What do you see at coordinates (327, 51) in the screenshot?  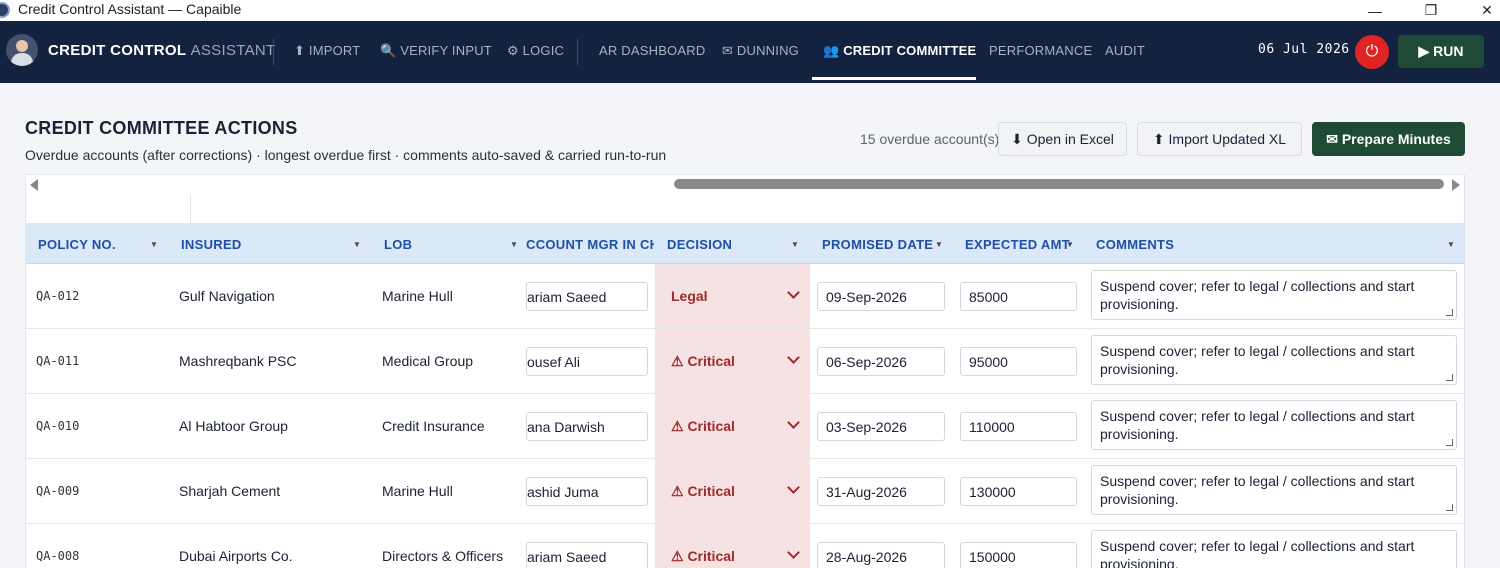 I see `nav-item-import: ⬆ IMPORT` at bounding box center [327, 51].